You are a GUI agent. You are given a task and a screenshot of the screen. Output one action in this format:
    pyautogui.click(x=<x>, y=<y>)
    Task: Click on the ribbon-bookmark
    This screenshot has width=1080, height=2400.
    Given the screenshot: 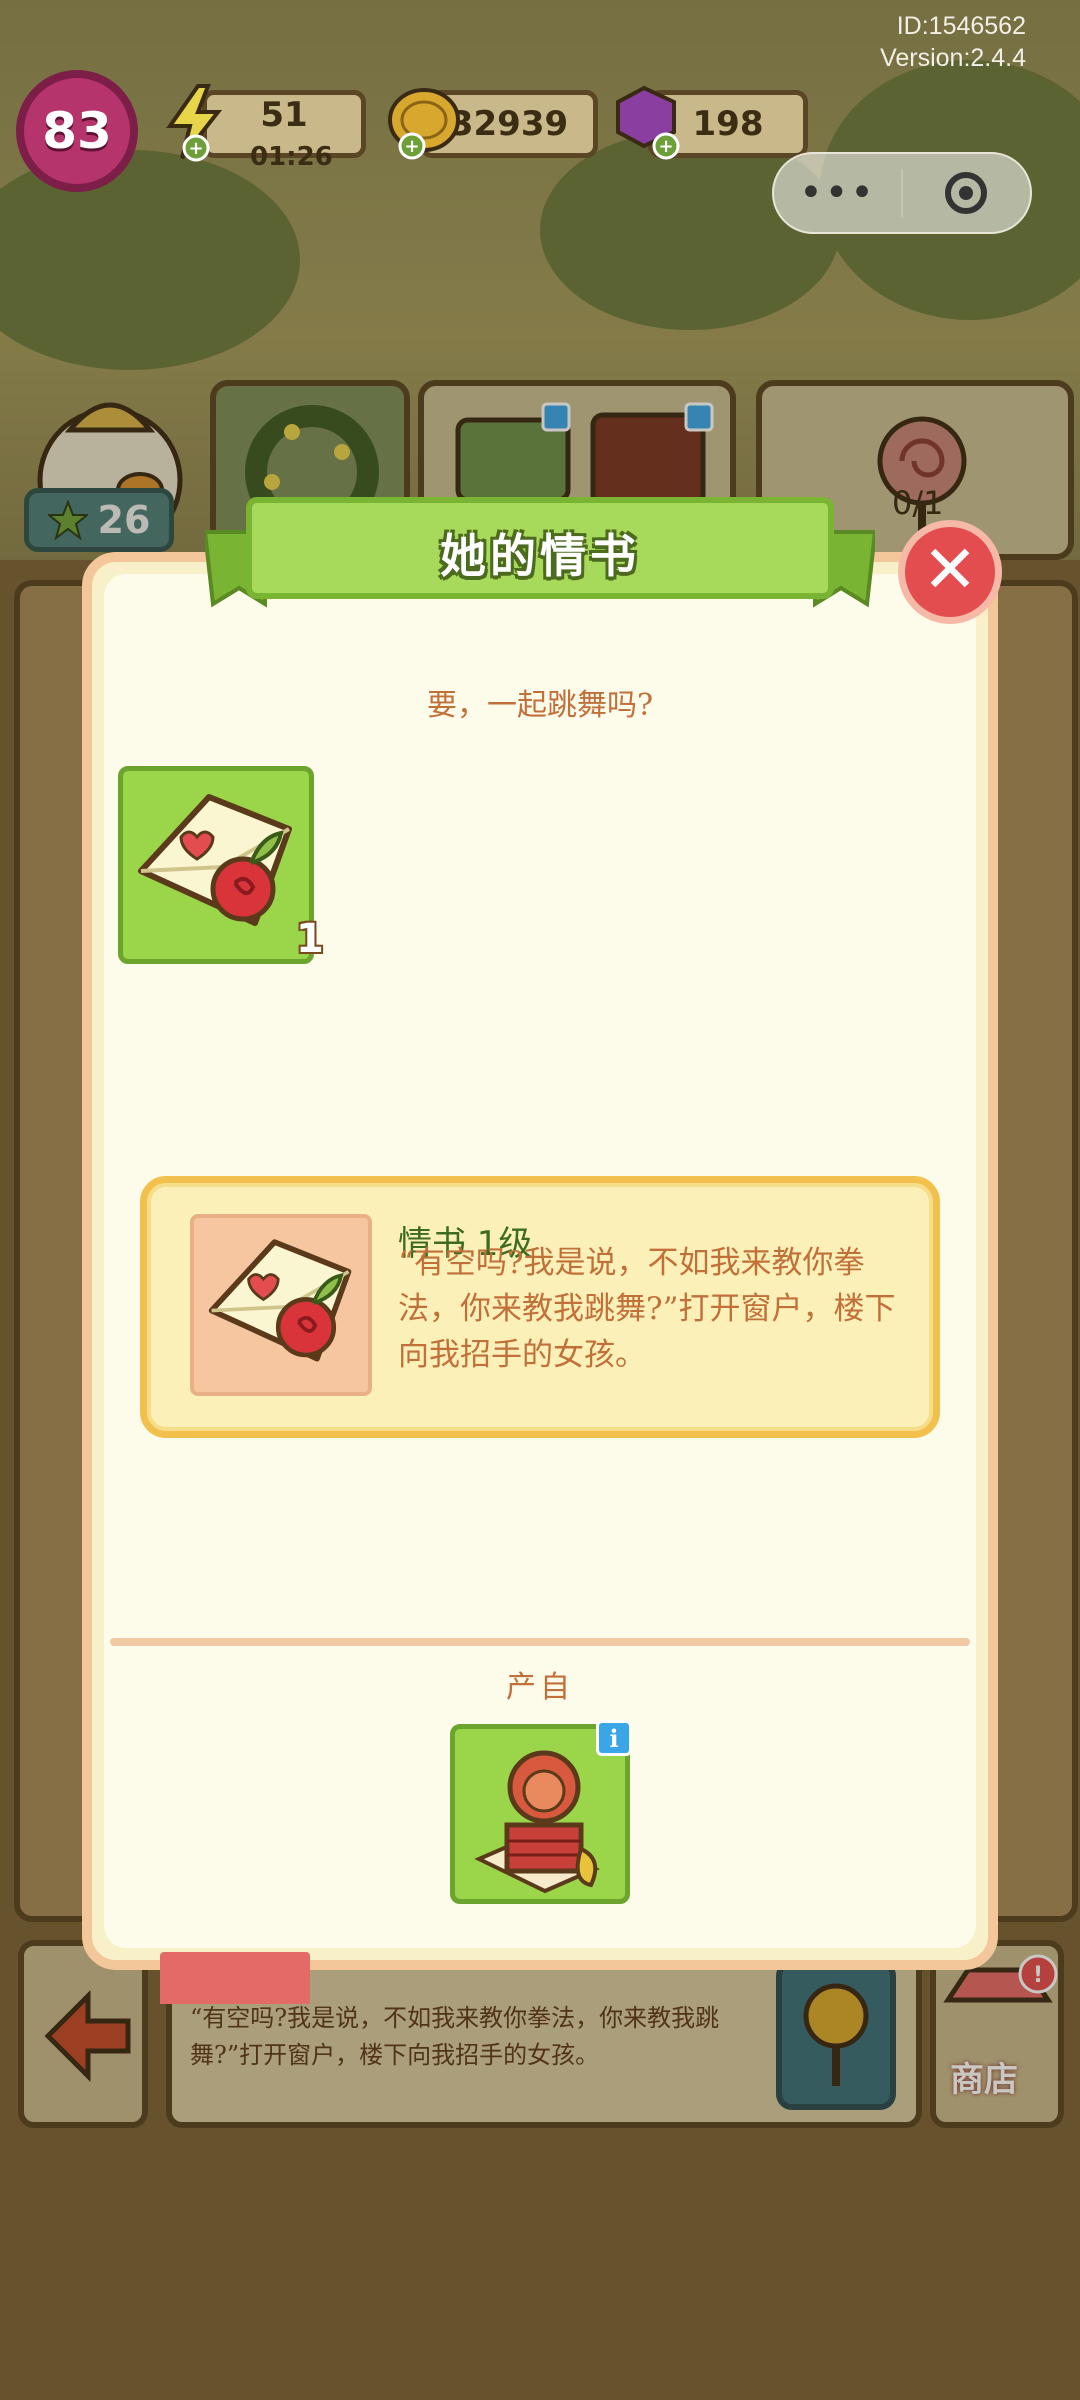 What is the action you would take?
    pyautogui.click(x=235, y=1978)
    